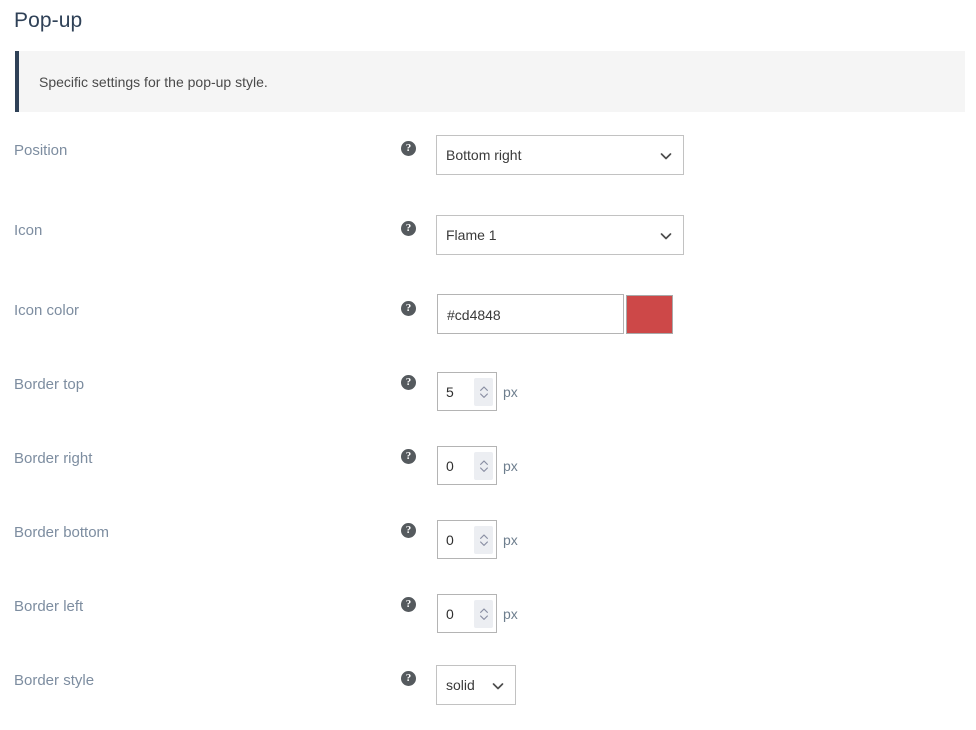 This screenshot has height=730, width=976. I want to click on number-input-border-bottom: 0, so click(467, 539).